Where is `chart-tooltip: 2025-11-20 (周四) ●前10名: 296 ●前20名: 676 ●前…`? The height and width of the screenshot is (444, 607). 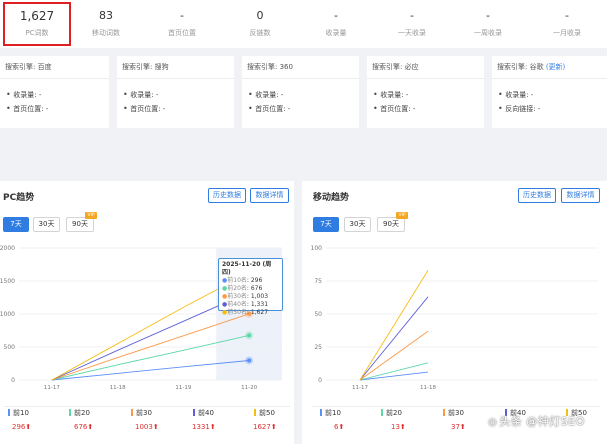 chart-tooltip: 2025-11-20 (周四) ●前10名: 296 ●前20名: 676 ●前… is located at coordinates (250, 287).